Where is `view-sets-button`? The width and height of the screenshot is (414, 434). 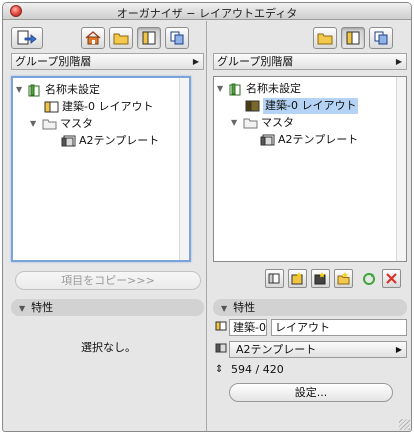 view-sets-button is located at coordinates (121, 38).